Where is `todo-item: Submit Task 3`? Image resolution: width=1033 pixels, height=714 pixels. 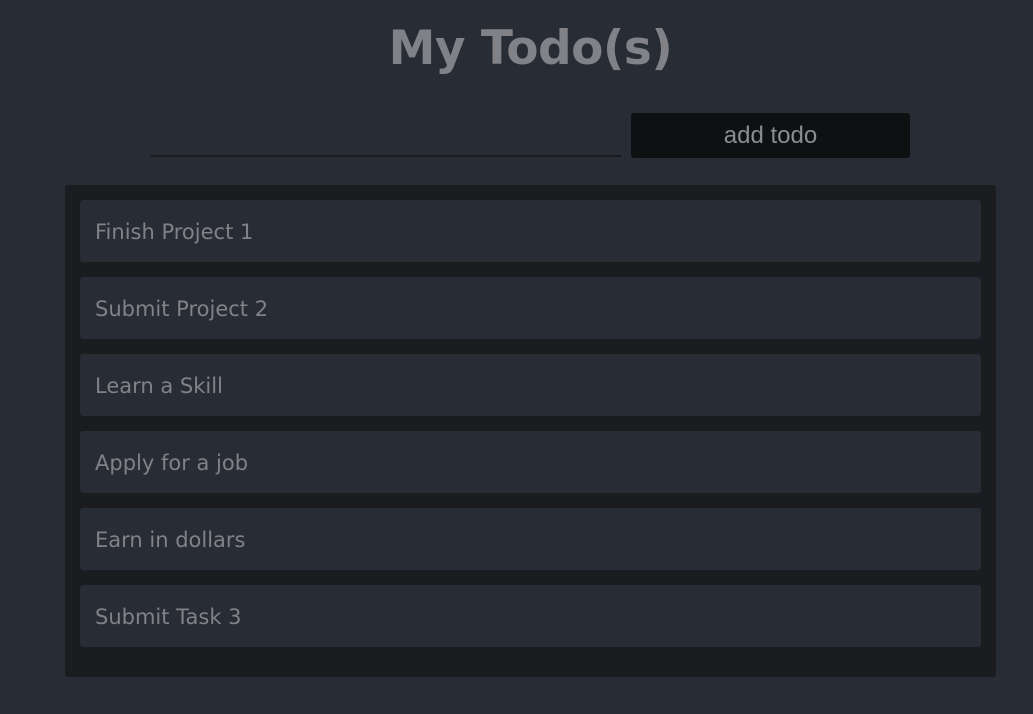
todo-item: Submit Task 3 is located at coordinates (530, 616).